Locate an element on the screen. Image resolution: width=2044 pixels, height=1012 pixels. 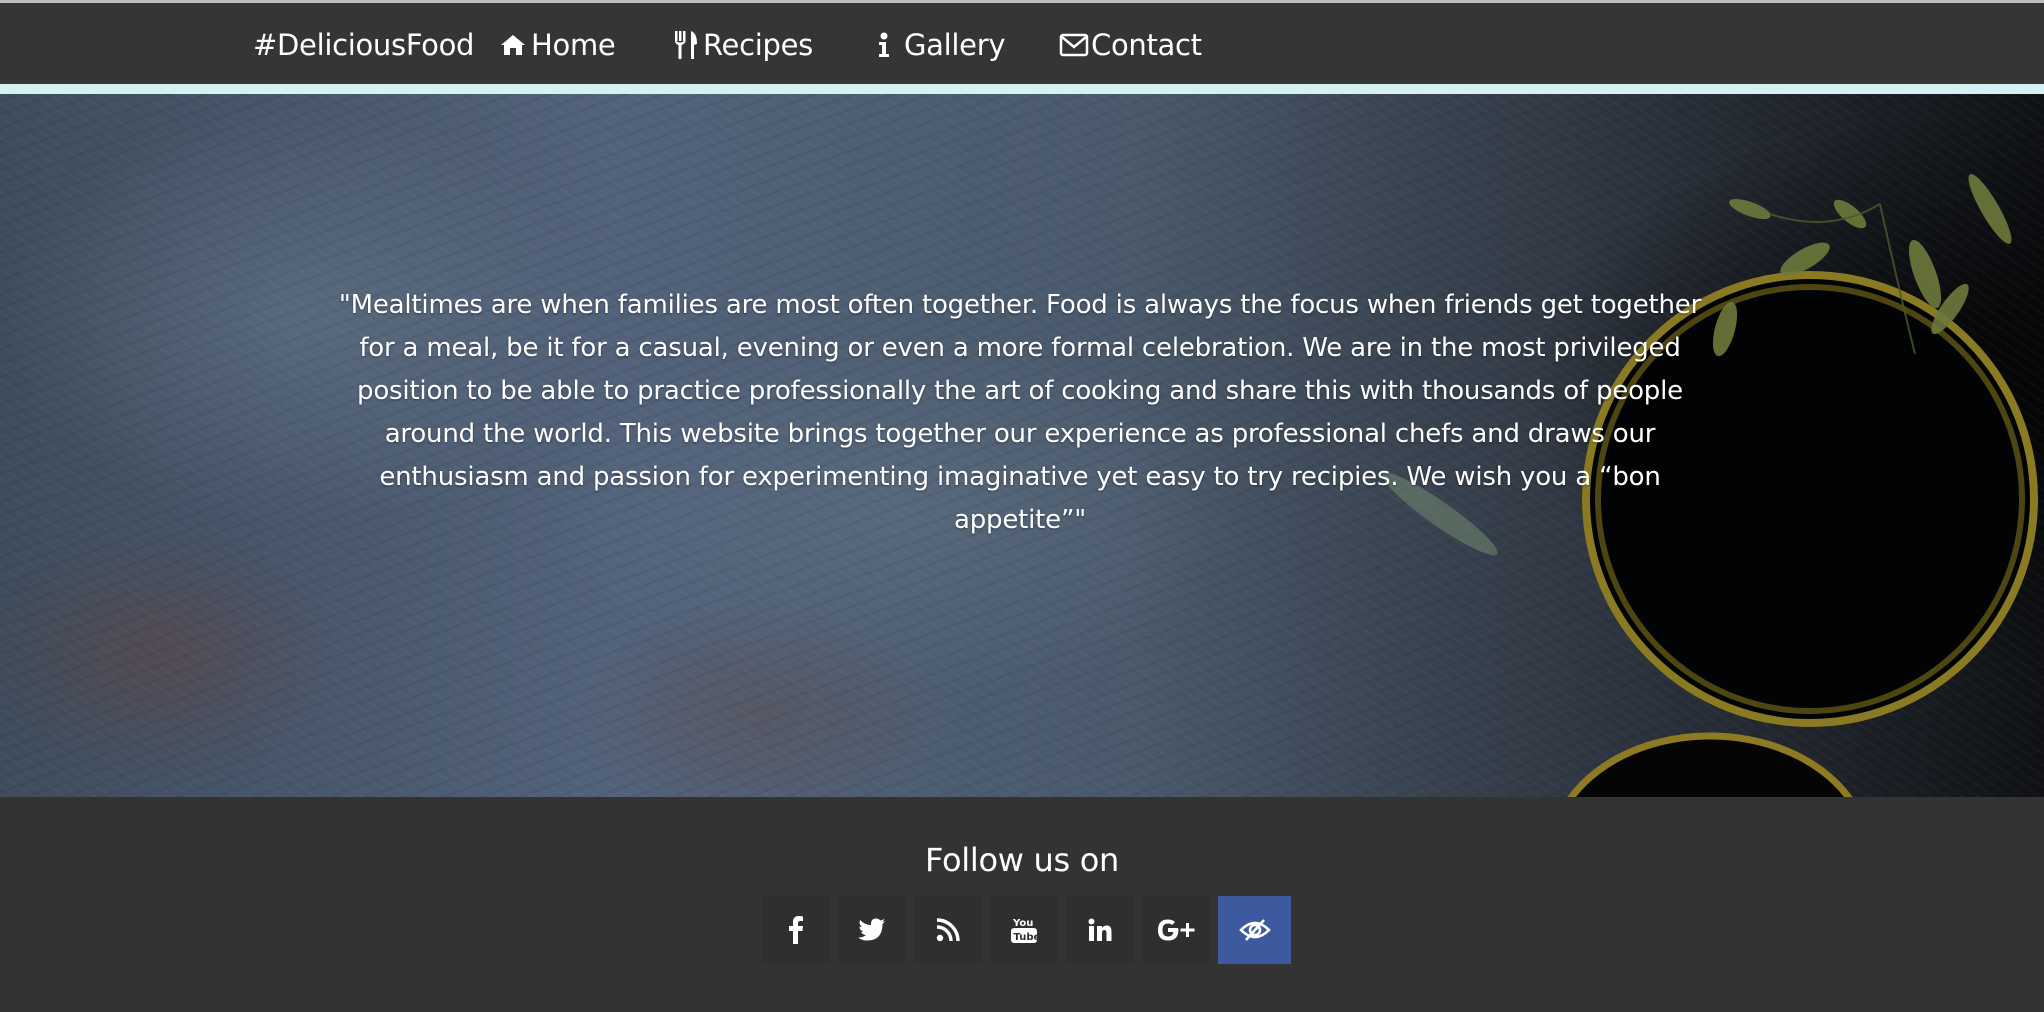
nav-home: Home is located at coordinates (558, 45).